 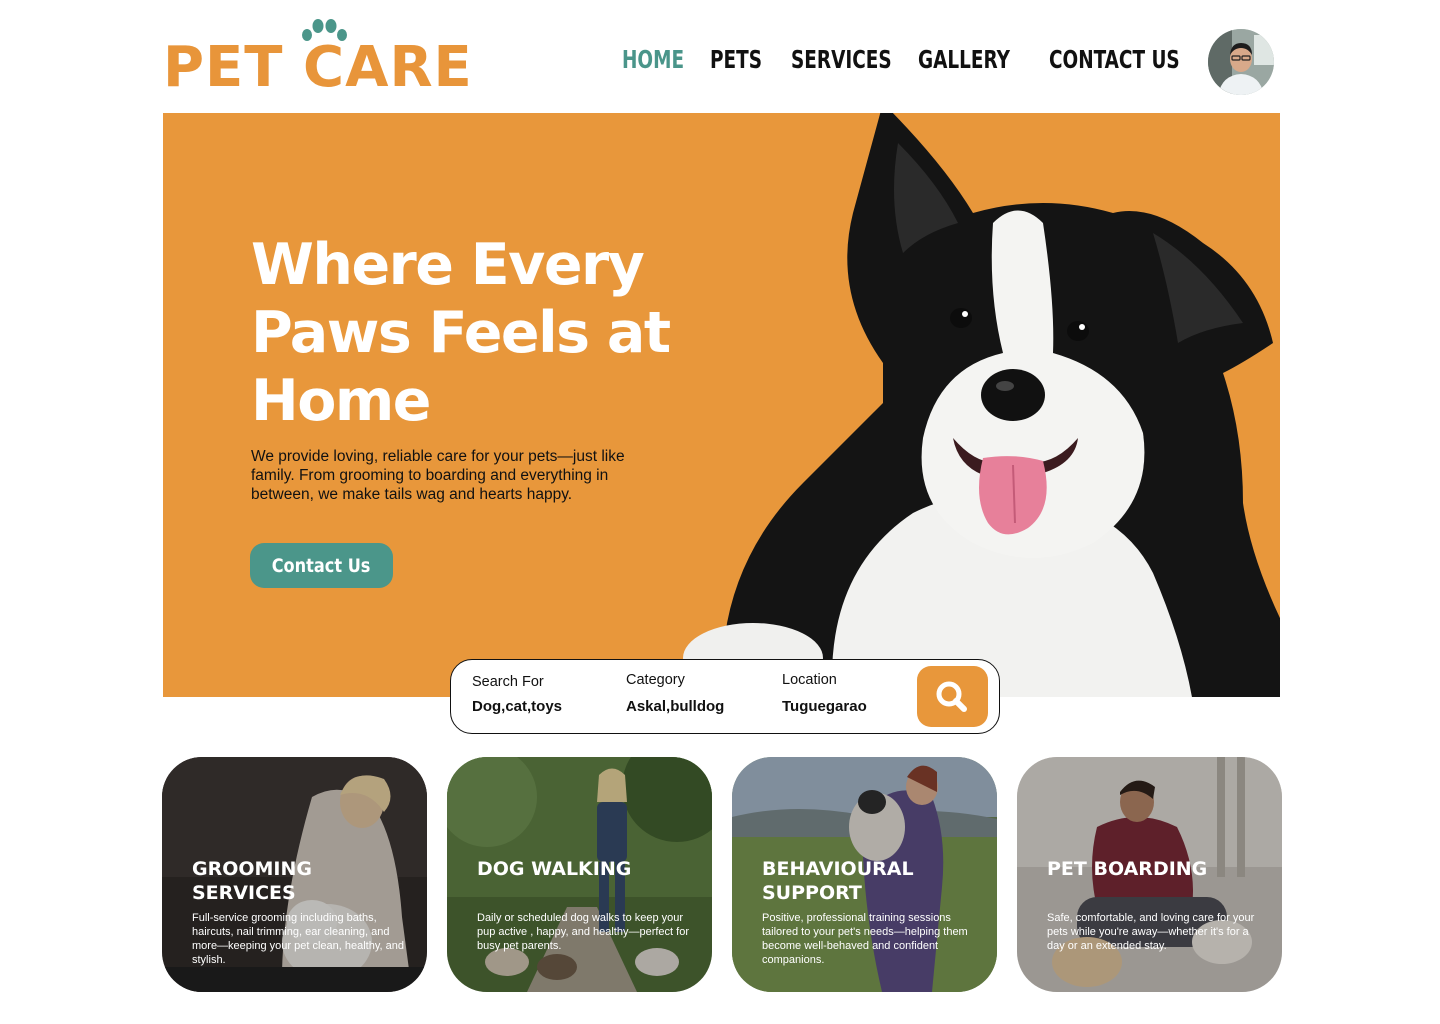 What do you see at coordinates (508, 682) in the screenshot?
I see `search-for-label: Search For` at bounding box center [508, 682].